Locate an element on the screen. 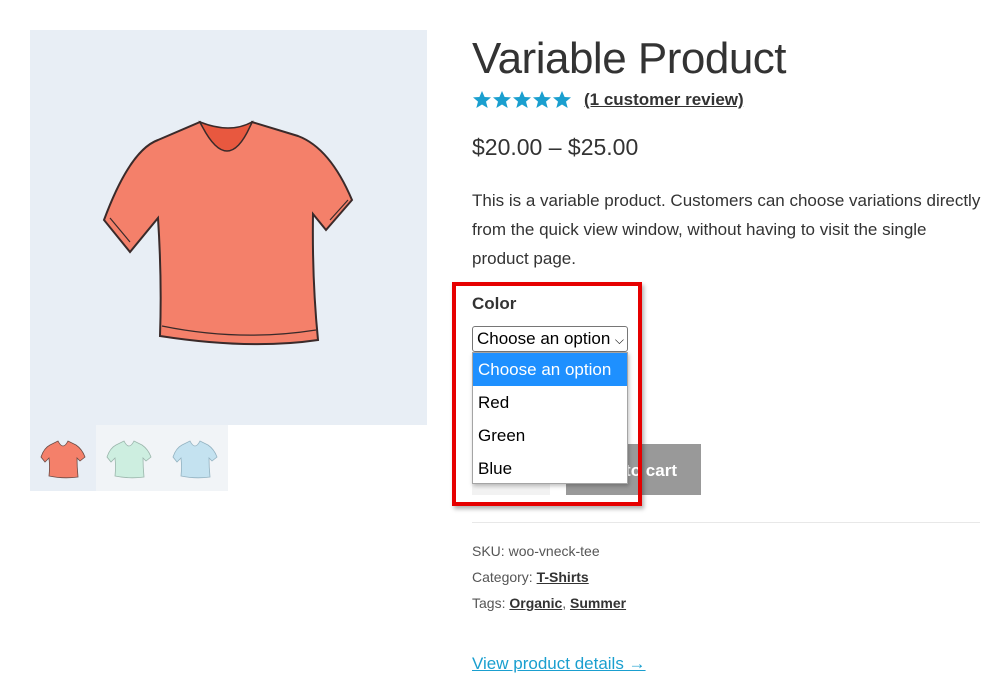 Image resolution: width=1000 pixels, height=698 pixels. category-line: Category: T-Shirts is located at coordinates (530, 577).